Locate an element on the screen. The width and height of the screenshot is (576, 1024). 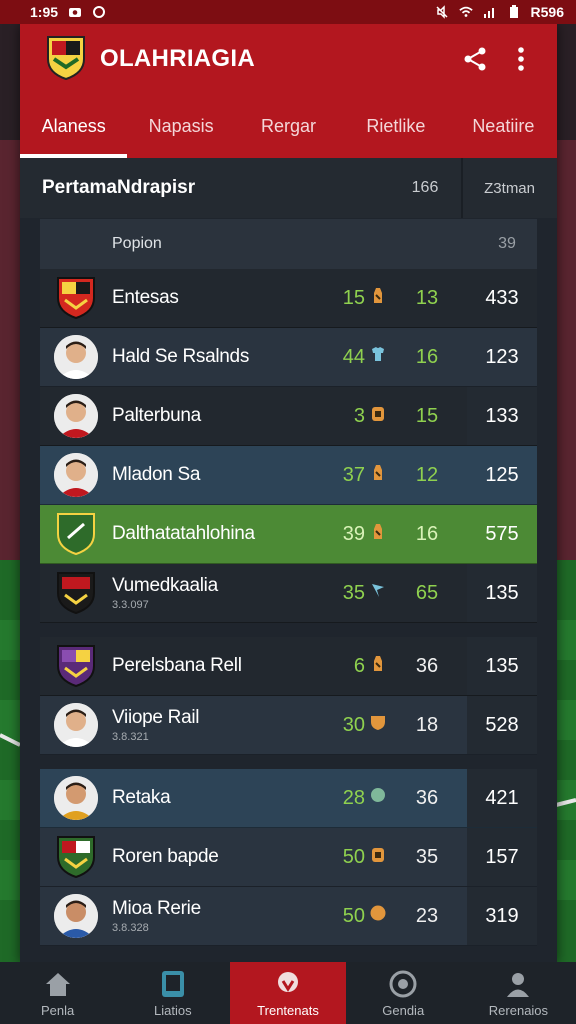
nav-label-gendia: Gendia is located at coordinates (403, 1010).